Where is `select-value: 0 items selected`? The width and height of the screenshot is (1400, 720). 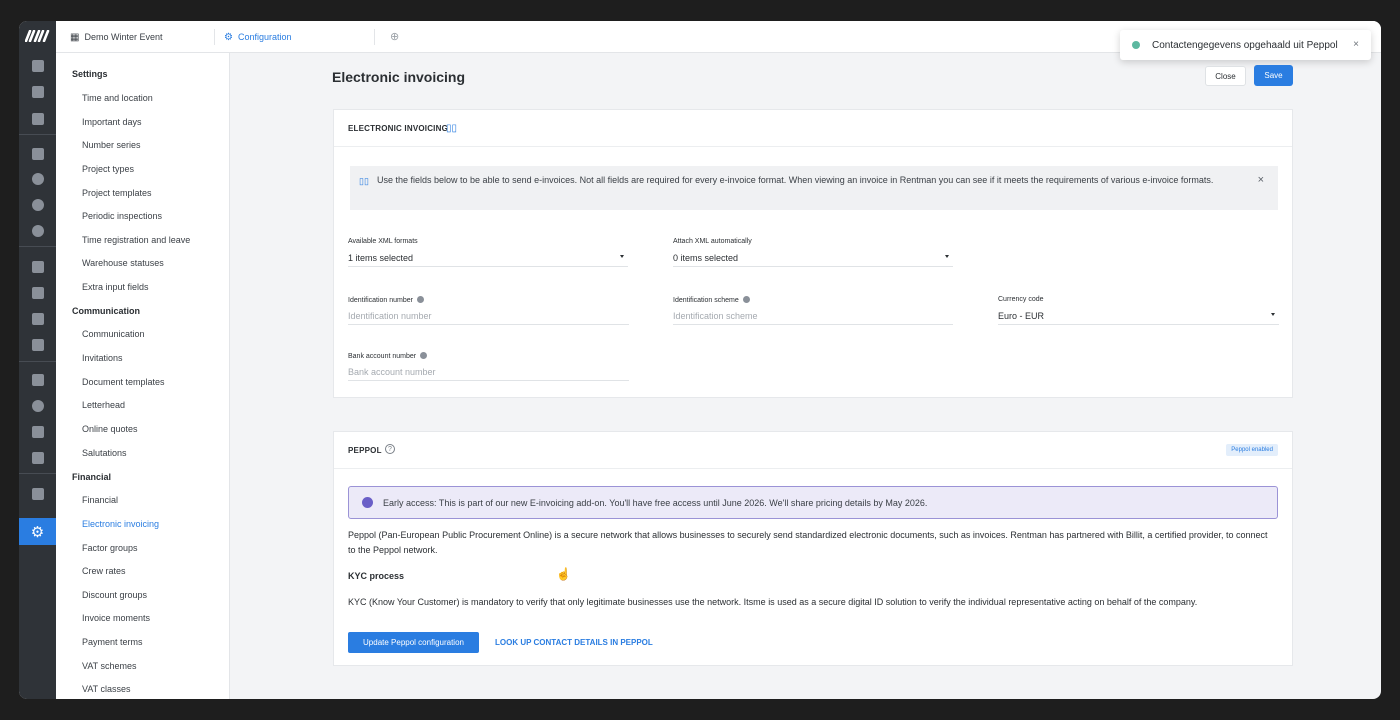 select-value: 0 items selected is located at coordinates (706, 257).